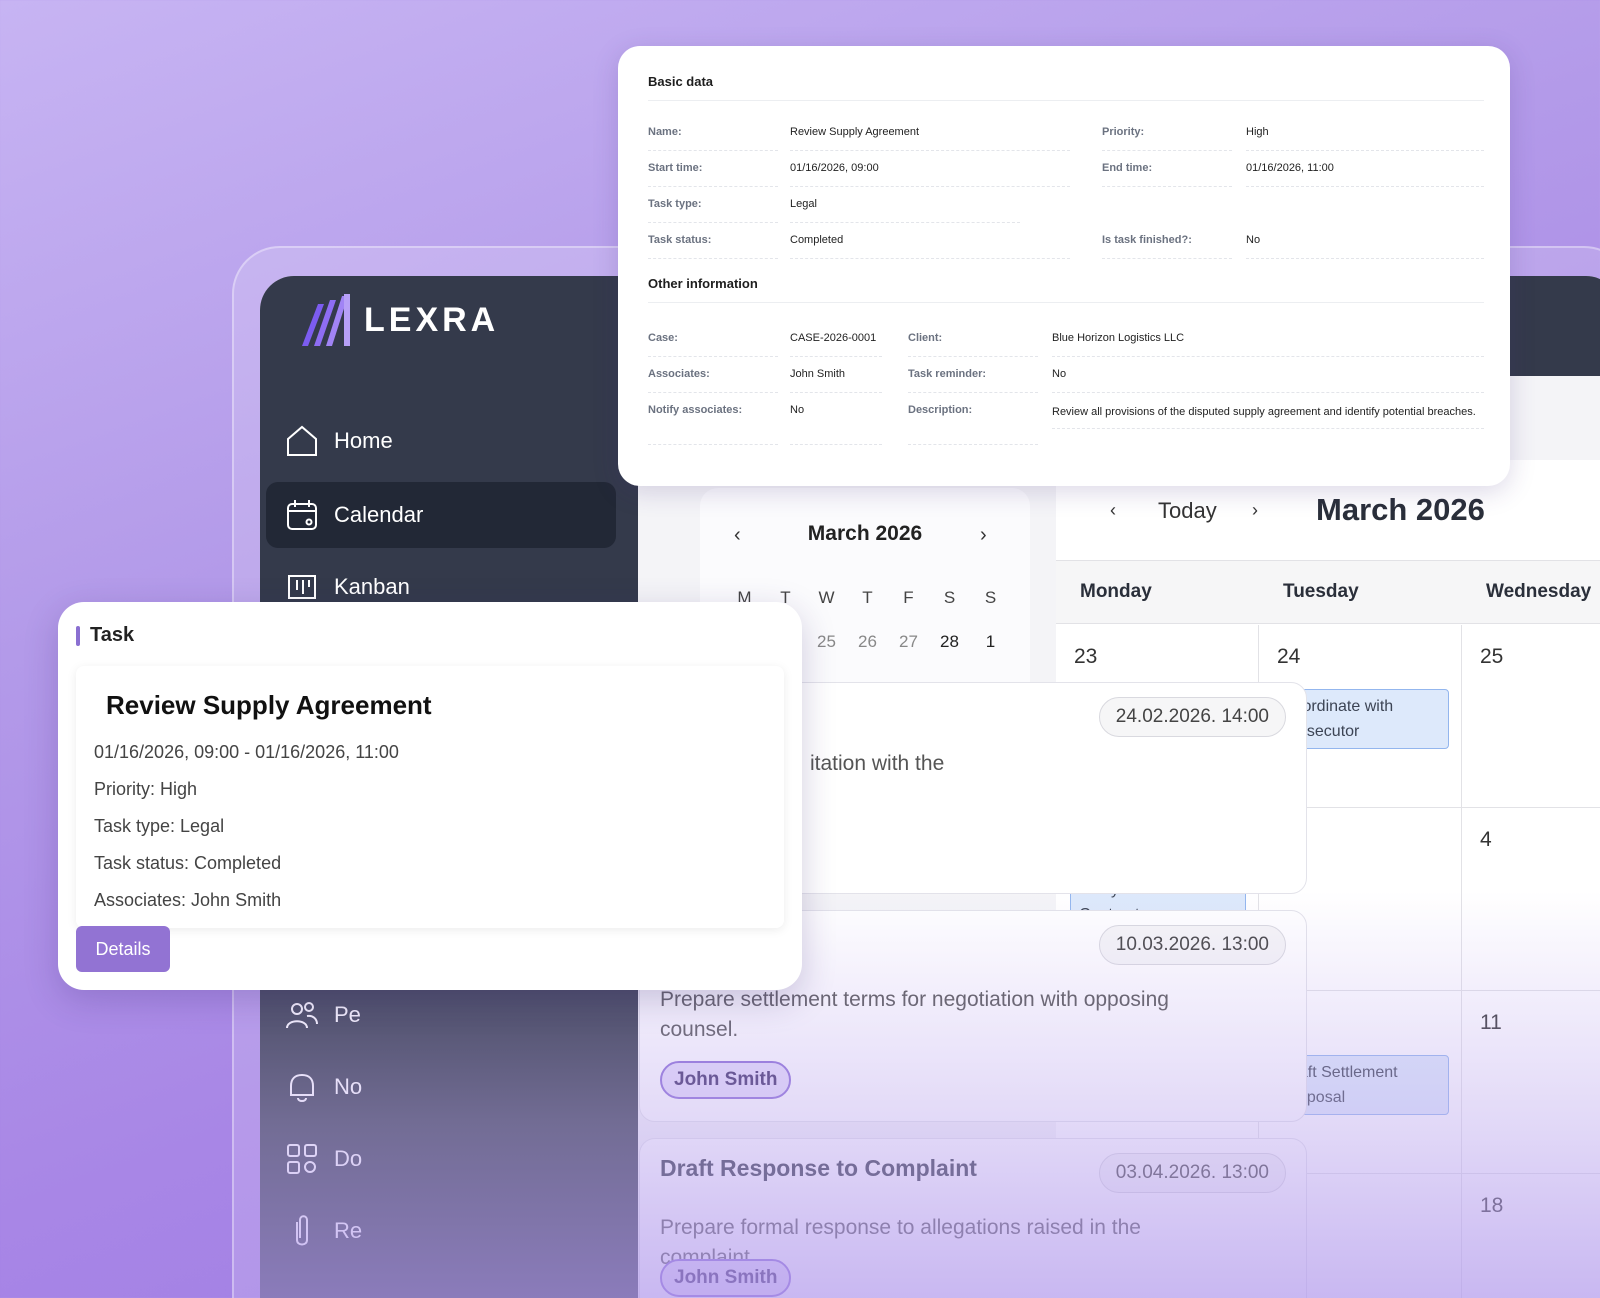  What do you see at coordinates (1187, 511) in the screenshot?
I see `today-button: Today` at bounding box center [1187, 511].